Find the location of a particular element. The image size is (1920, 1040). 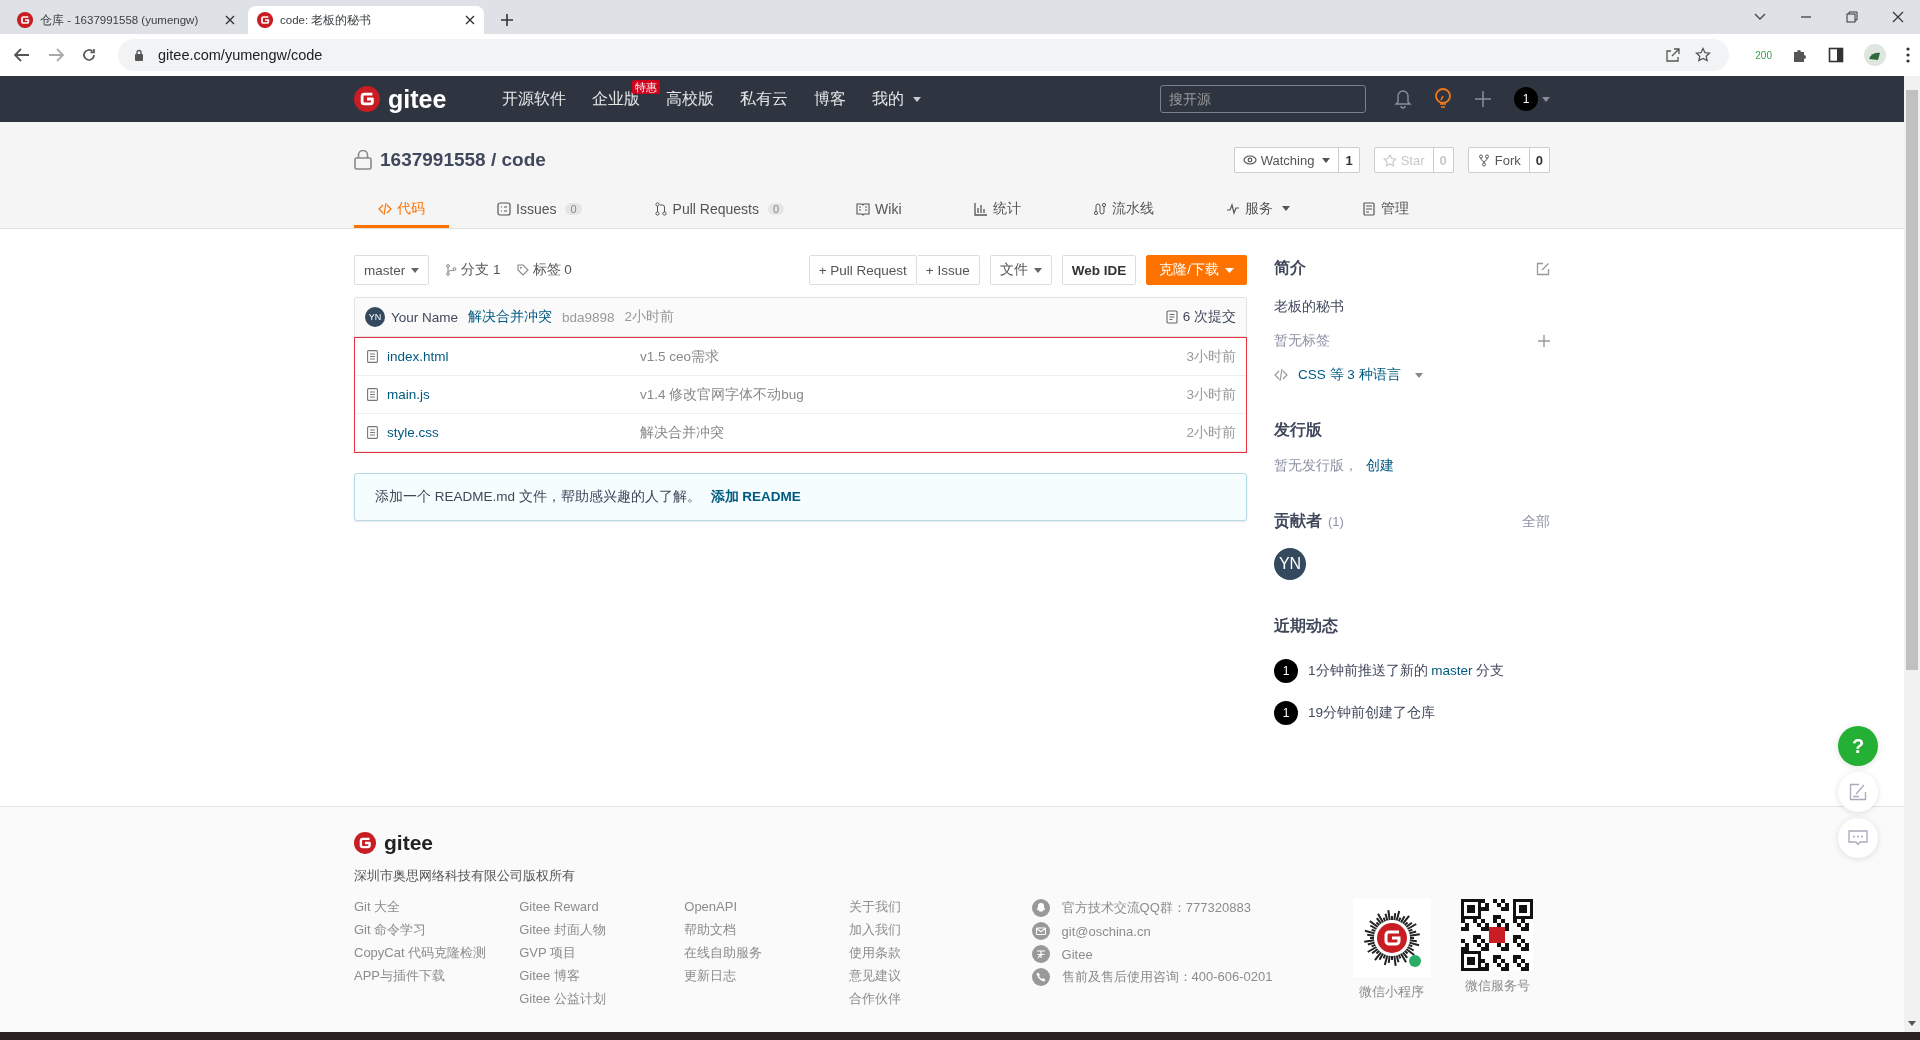

languages-link: CSS 等 3 种语言 is located at coordinates (1412, 375).